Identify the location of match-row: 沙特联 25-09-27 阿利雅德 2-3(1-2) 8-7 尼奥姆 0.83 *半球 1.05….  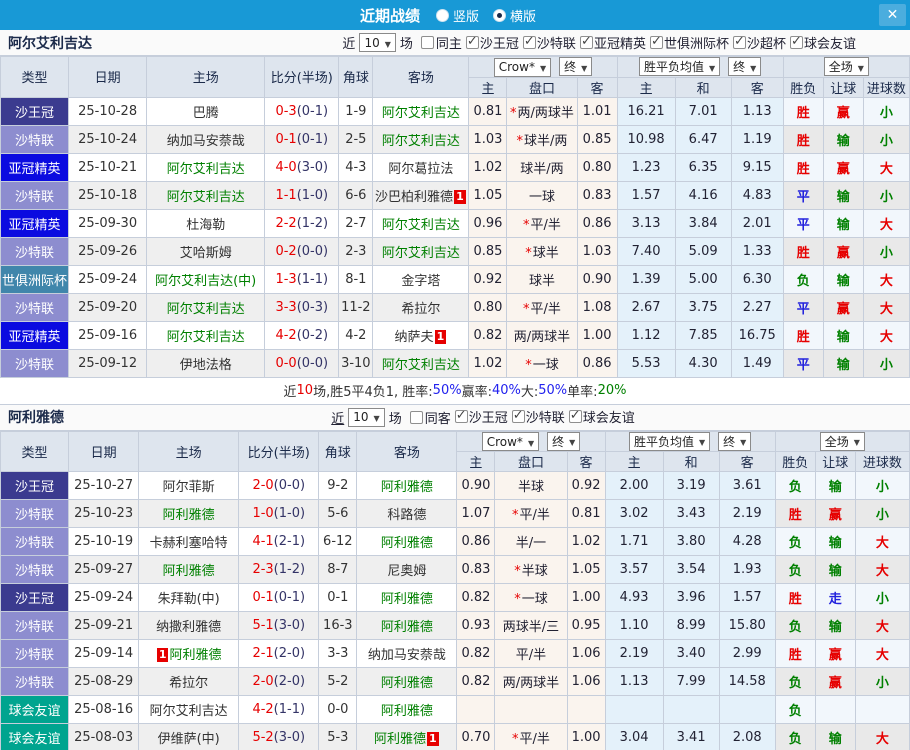
(455, 569).